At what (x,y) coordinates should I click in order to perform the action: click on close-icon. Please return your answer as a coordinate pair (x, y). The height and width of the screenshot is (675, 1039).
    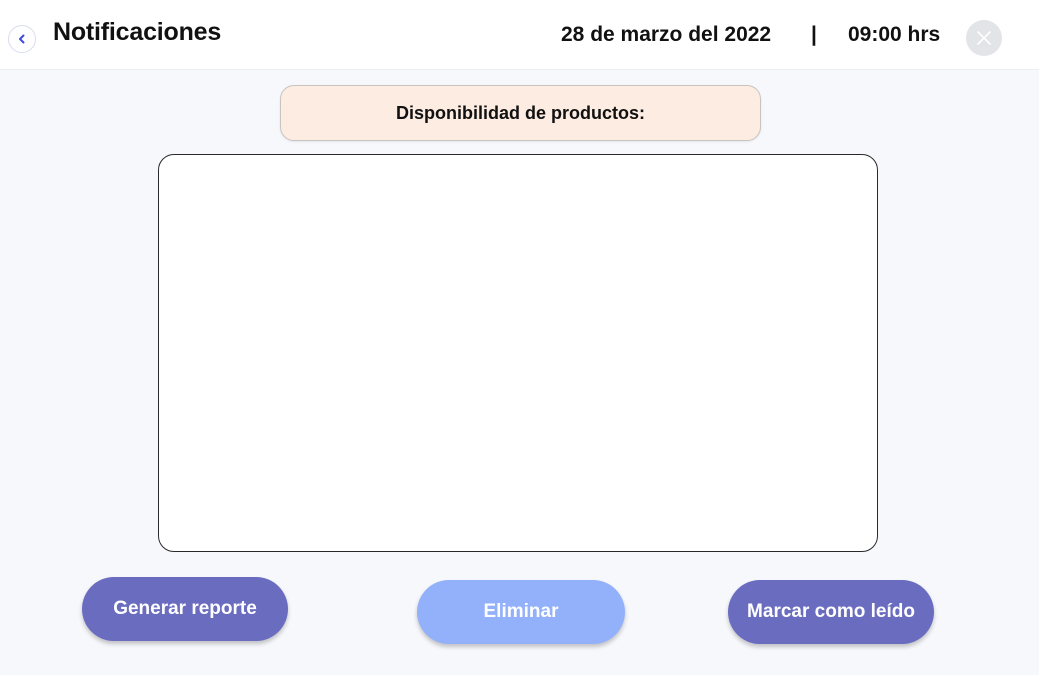
    Looking at the image, I should click on (984, 38).